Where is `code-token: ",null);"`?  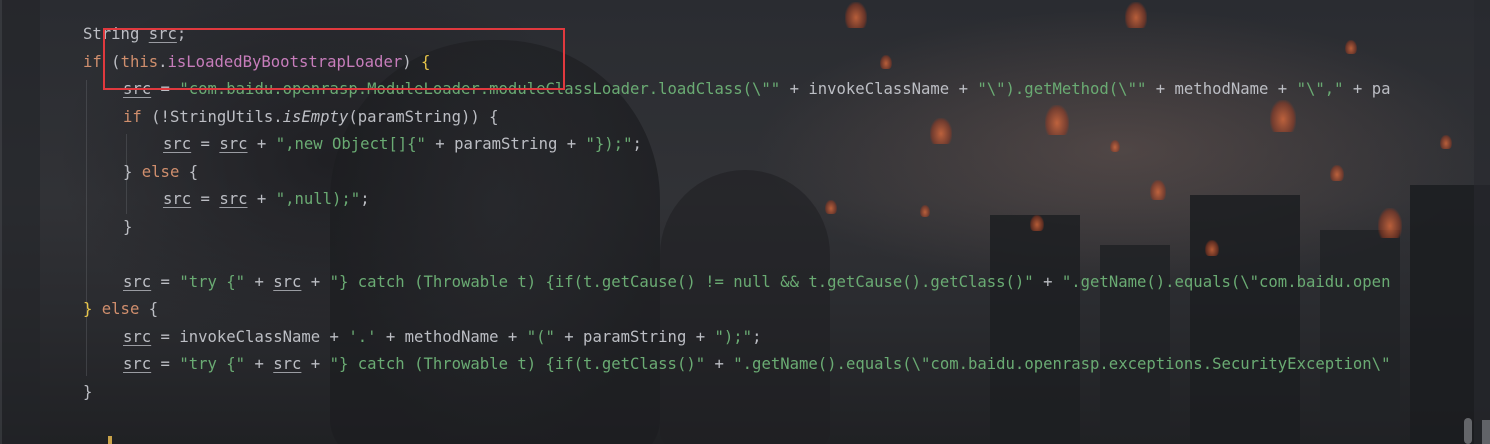 code-token: ",null);" is located at coordinates (318, 199).